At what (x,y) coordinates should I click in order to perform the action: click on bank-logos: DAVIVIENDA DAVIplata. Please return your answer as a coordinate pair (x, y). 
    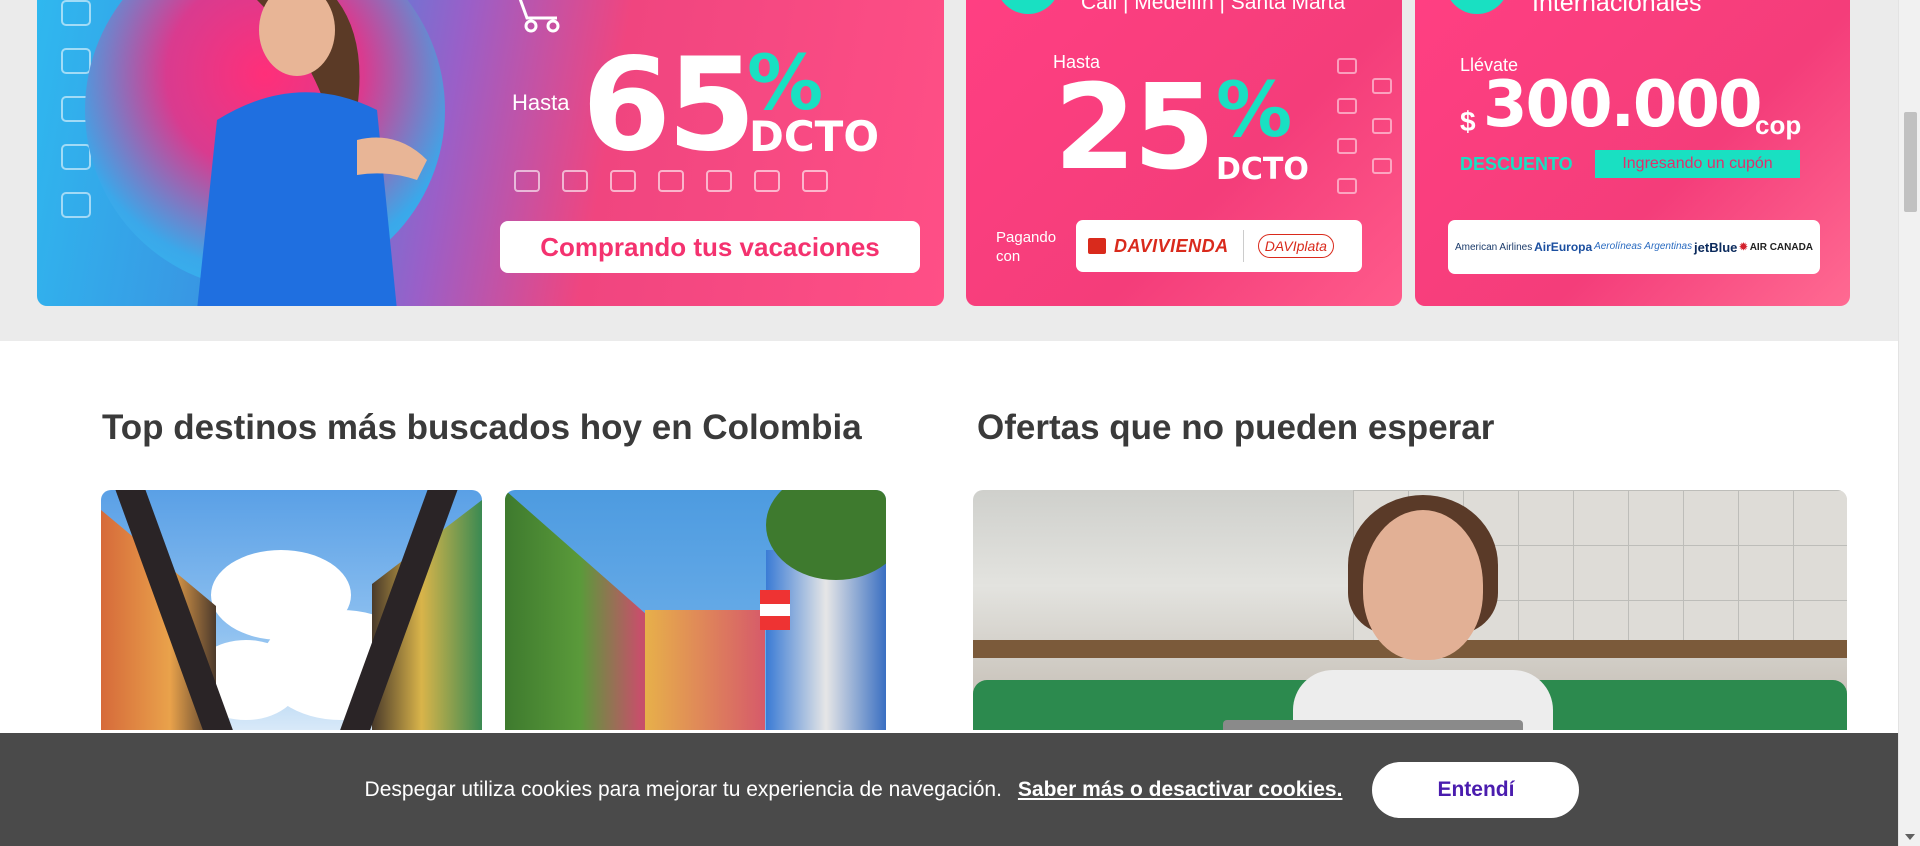
    Looking at the image, I should click on (1219, 246).